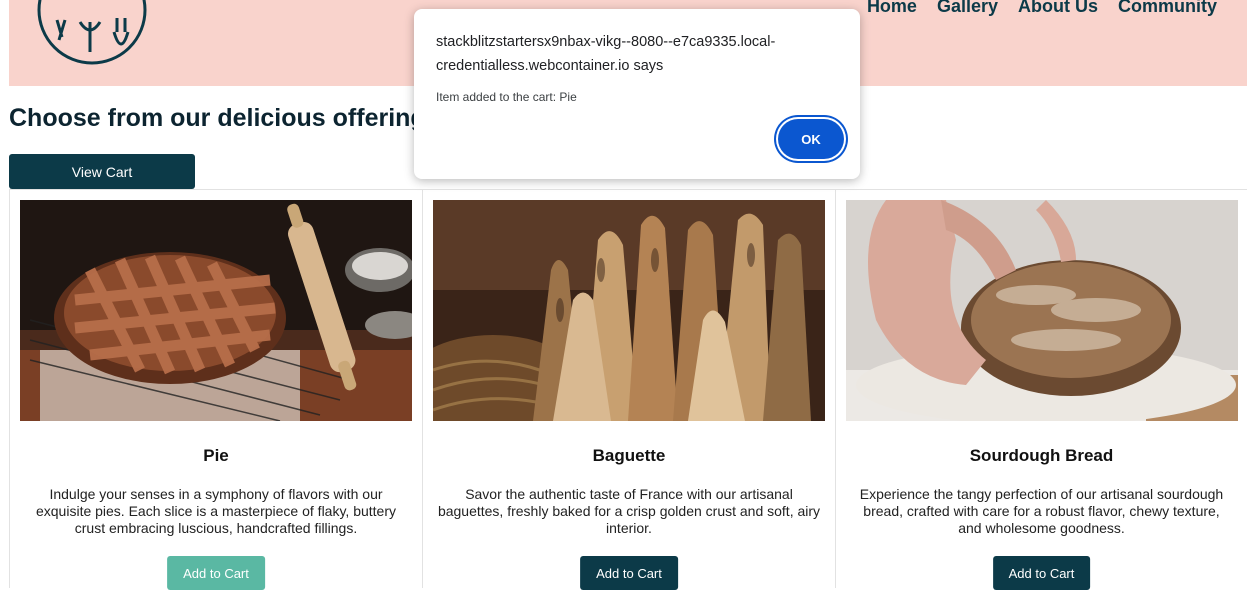 The height and width of the screenshot is (590, 1247). Describe the element at coordinates (216, 310) in the screenshot. I see `pie-image` at that location.